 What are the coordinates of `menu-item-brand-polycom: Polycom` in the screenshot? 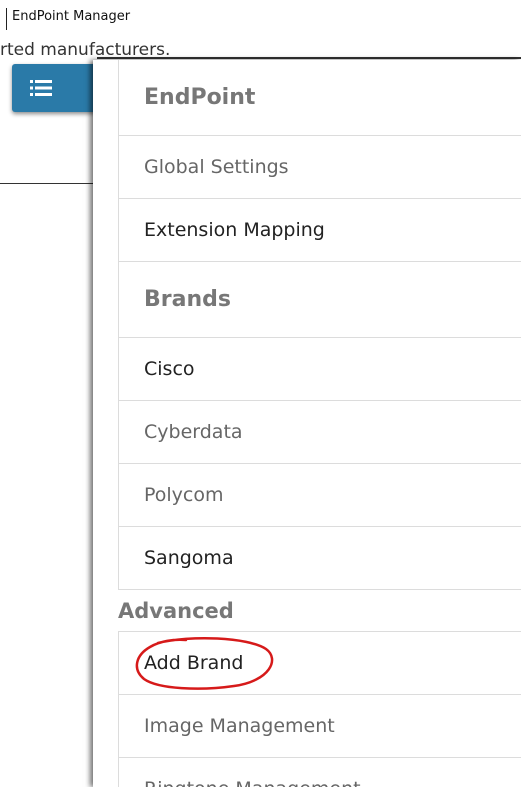 It's located at (319, 495).